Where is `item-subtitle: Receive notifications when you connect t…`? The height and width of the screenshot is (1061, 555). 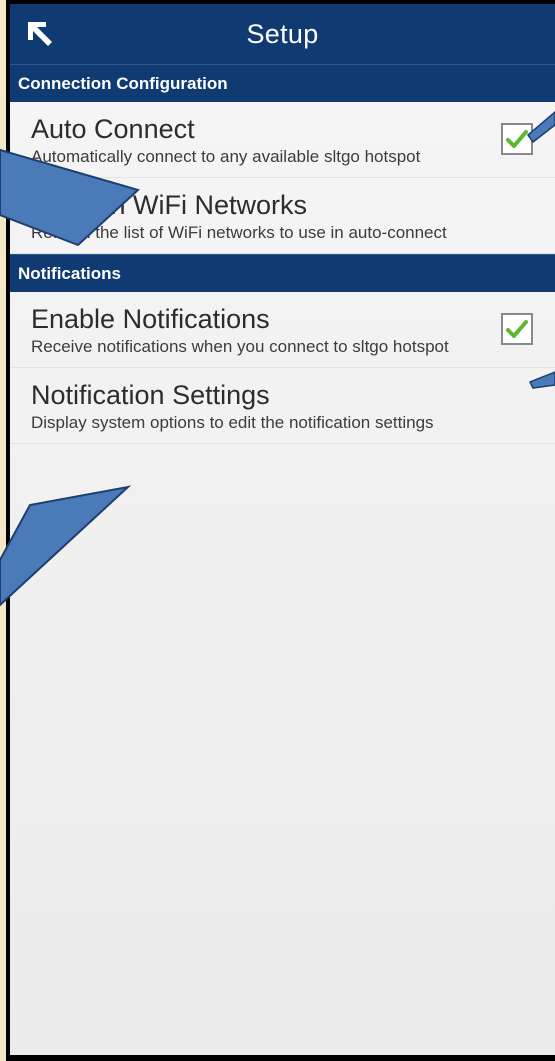
item-subtitle: Receive notifications when you connect t… is located at coordinates (240, 346).